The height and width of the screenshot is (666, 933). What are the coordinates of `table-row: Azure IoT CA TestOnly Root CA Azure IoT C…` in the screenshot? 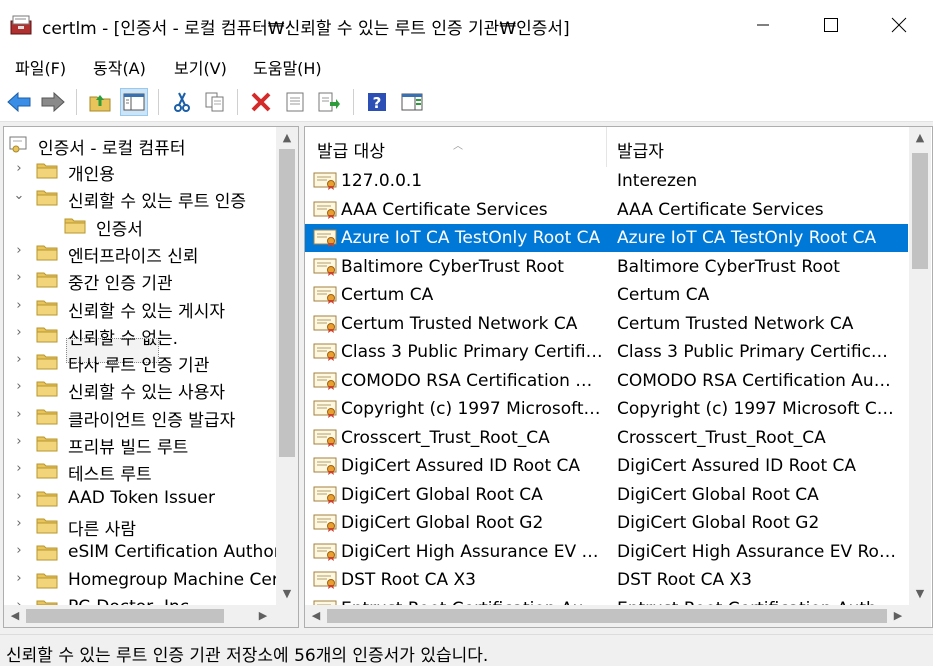 It's located at (606, 238).